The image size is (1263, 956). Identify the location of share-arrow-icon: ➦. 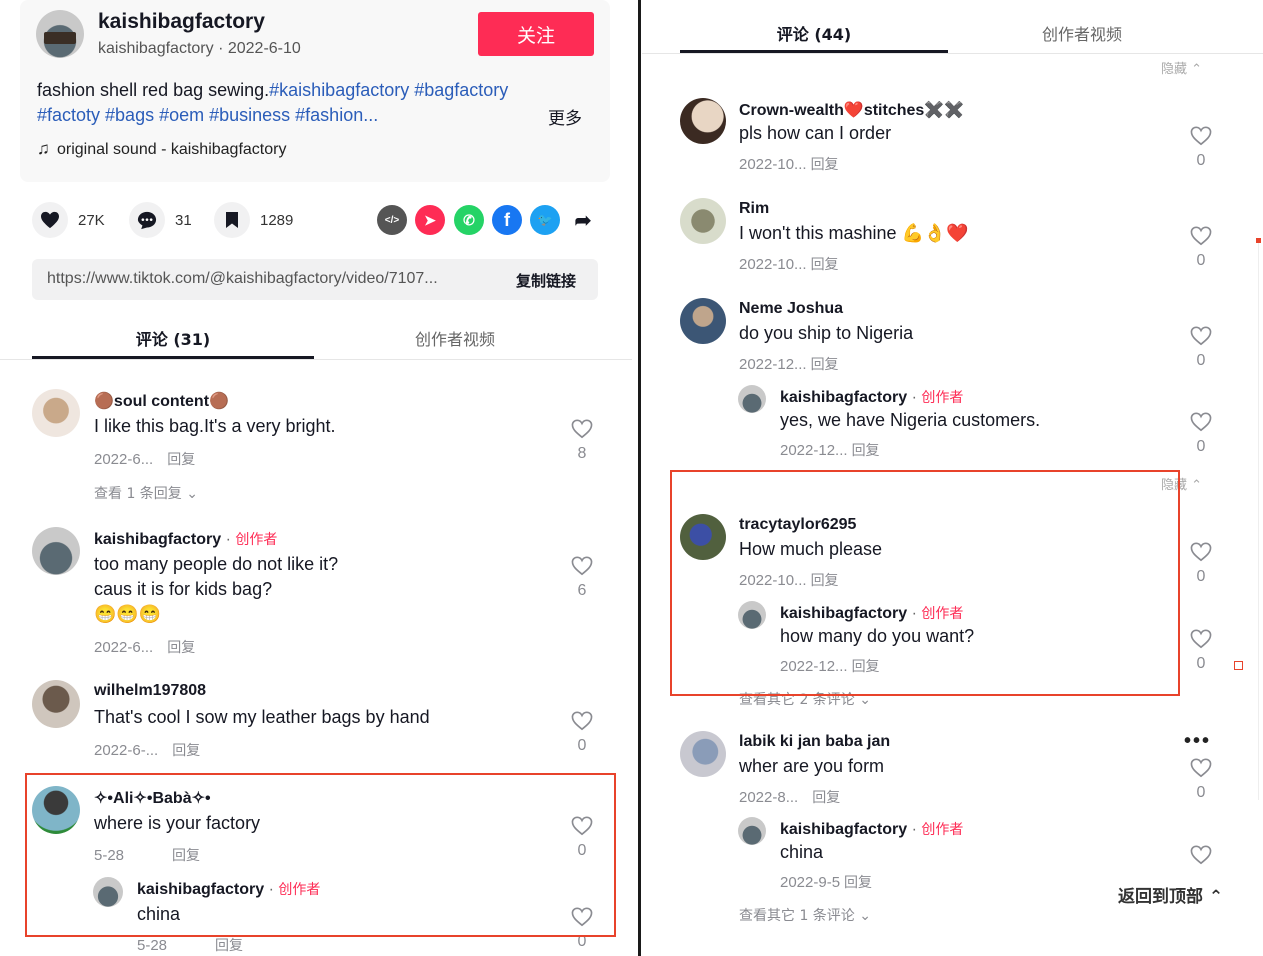
(583, 220).